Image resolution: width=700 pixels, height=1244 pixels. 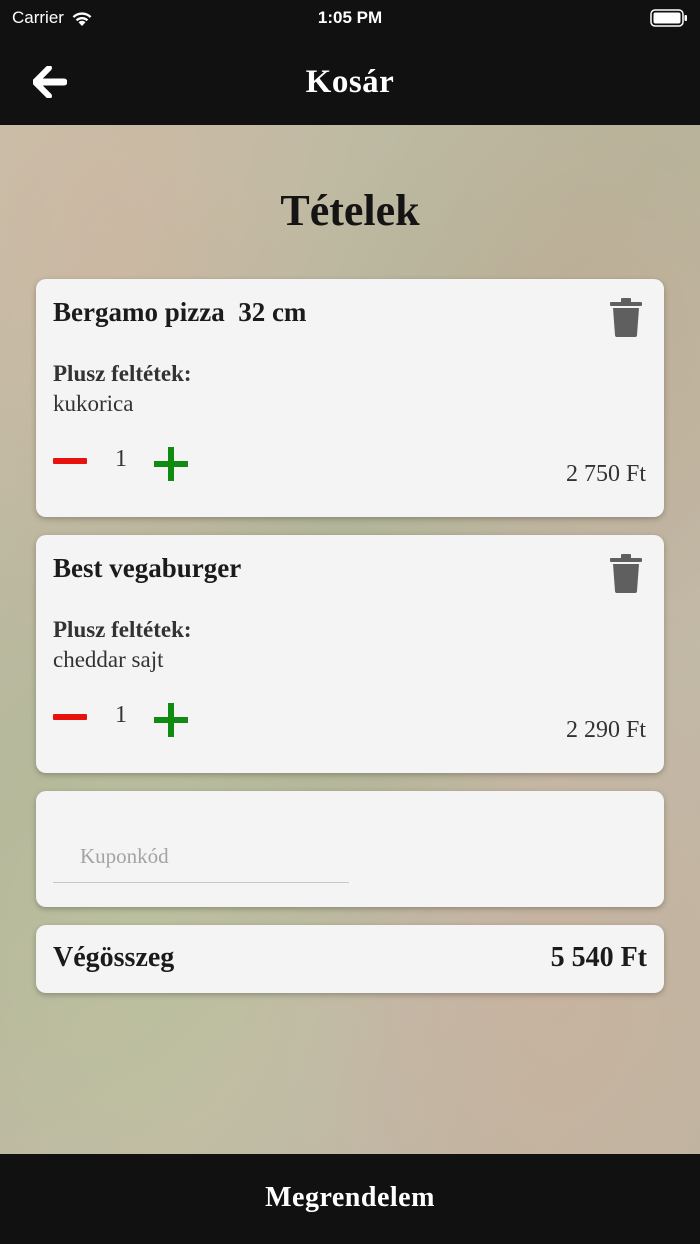 I want to click on status-time: 1:05 PM, so click(x=350, y=17).